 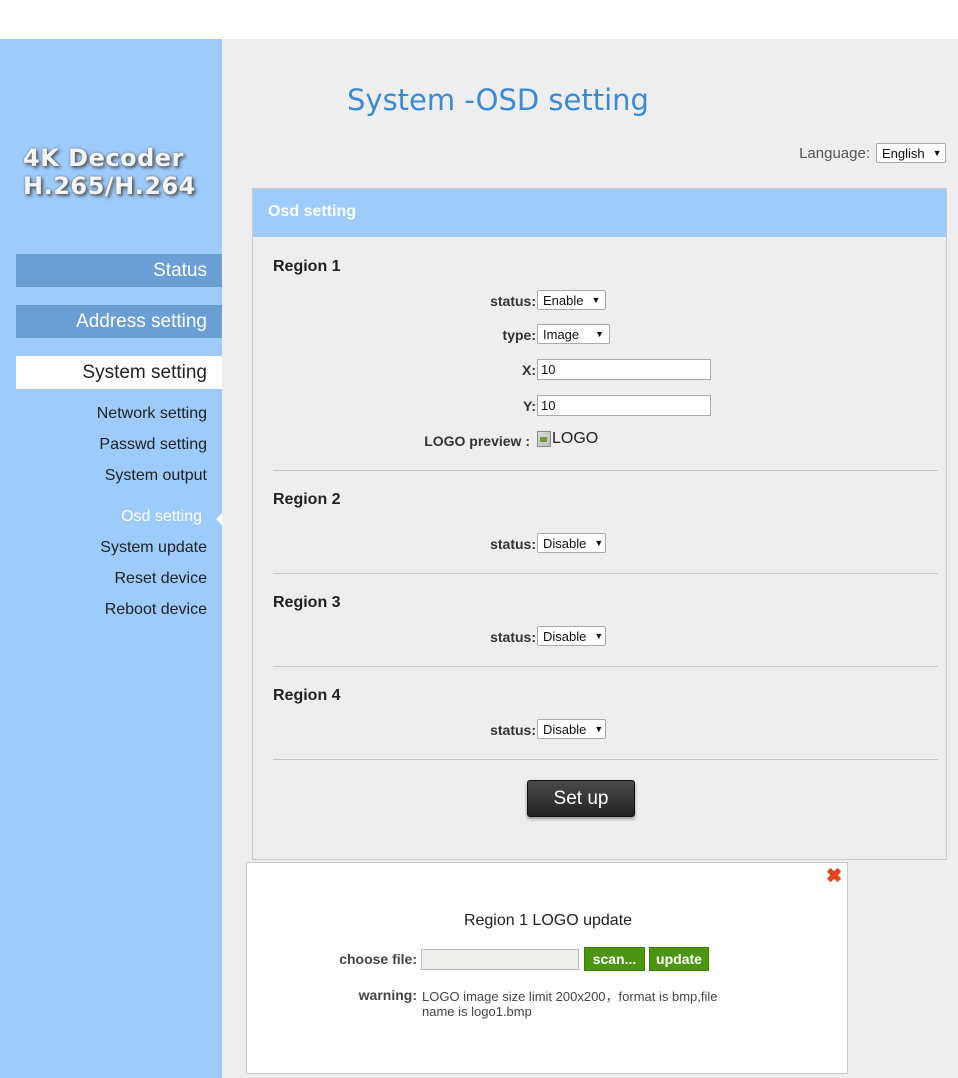 What do you see at coordinates (834, 153) in the screenshot?
I see `language-label: Language:` at bounding box center [834, 153].